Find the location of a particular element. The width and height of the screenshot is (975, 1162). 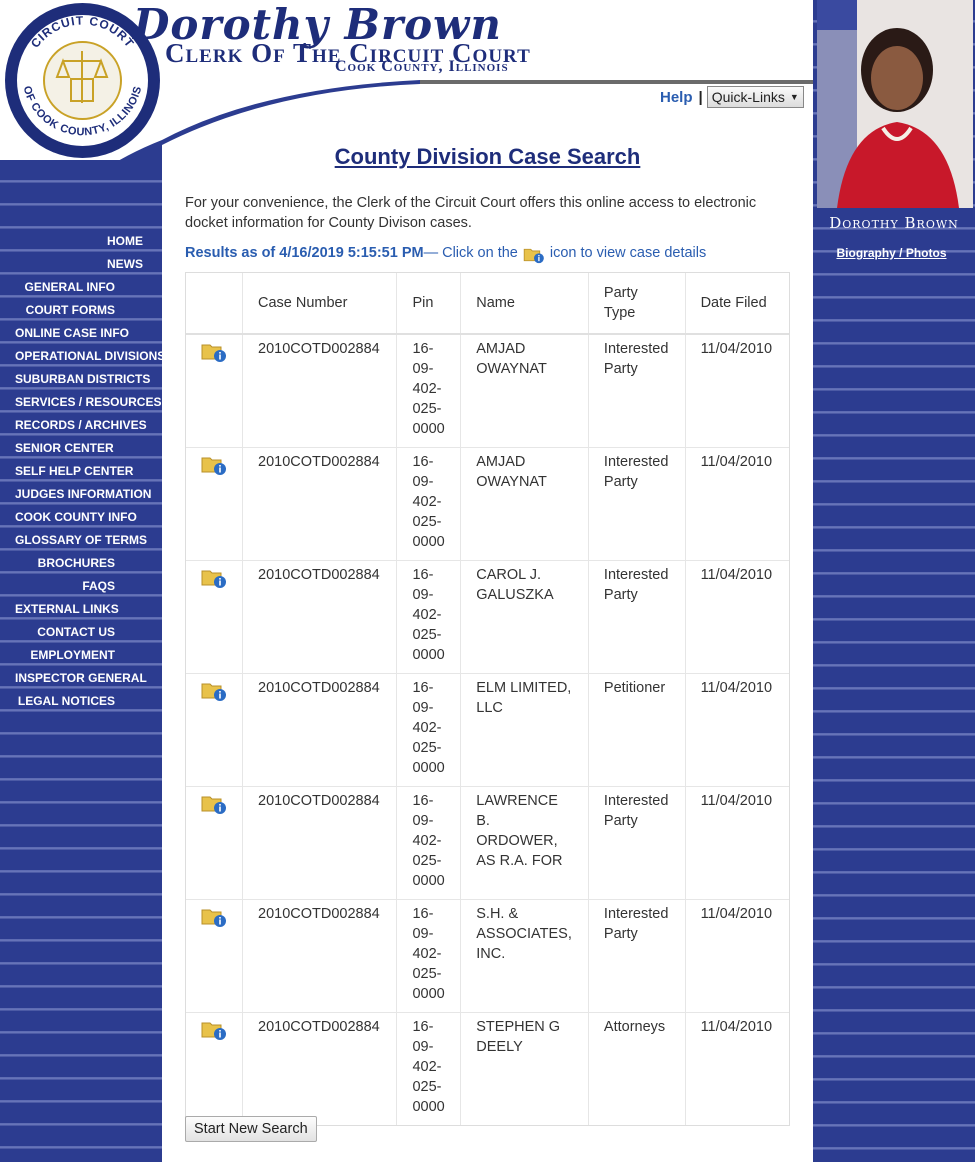

start-new-search-button: Start New Search is located at coordinates (251, 1129).